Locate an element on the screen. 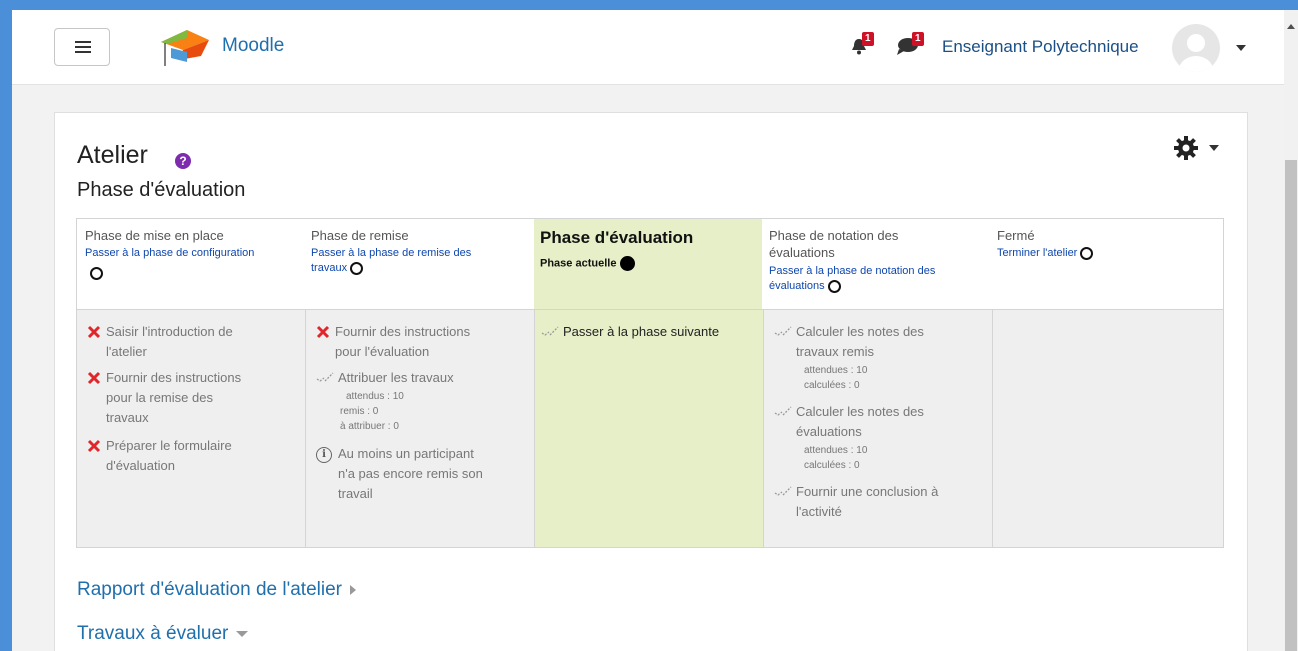  task-item: Fournir une conclusion à l'activité is located at coordinates (856, 502).